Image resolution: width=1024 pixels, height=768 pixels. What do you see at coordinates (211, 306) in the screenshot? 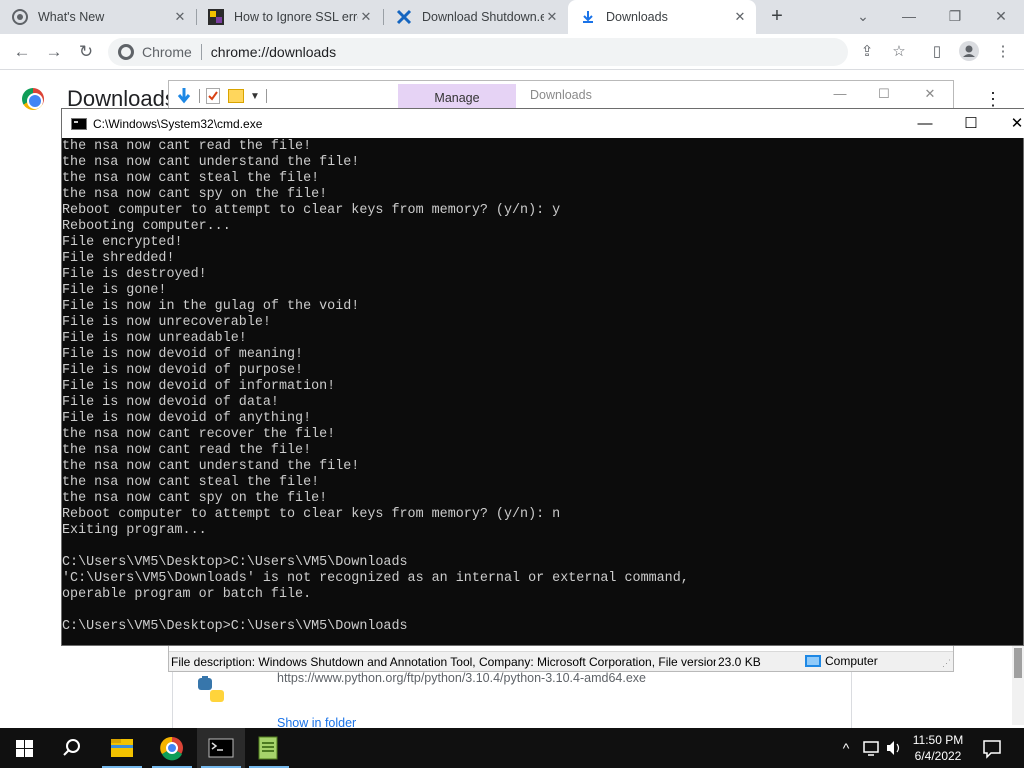
I see `console-line: File is now in the gulag of the void!` at bounding box center [211, 306].